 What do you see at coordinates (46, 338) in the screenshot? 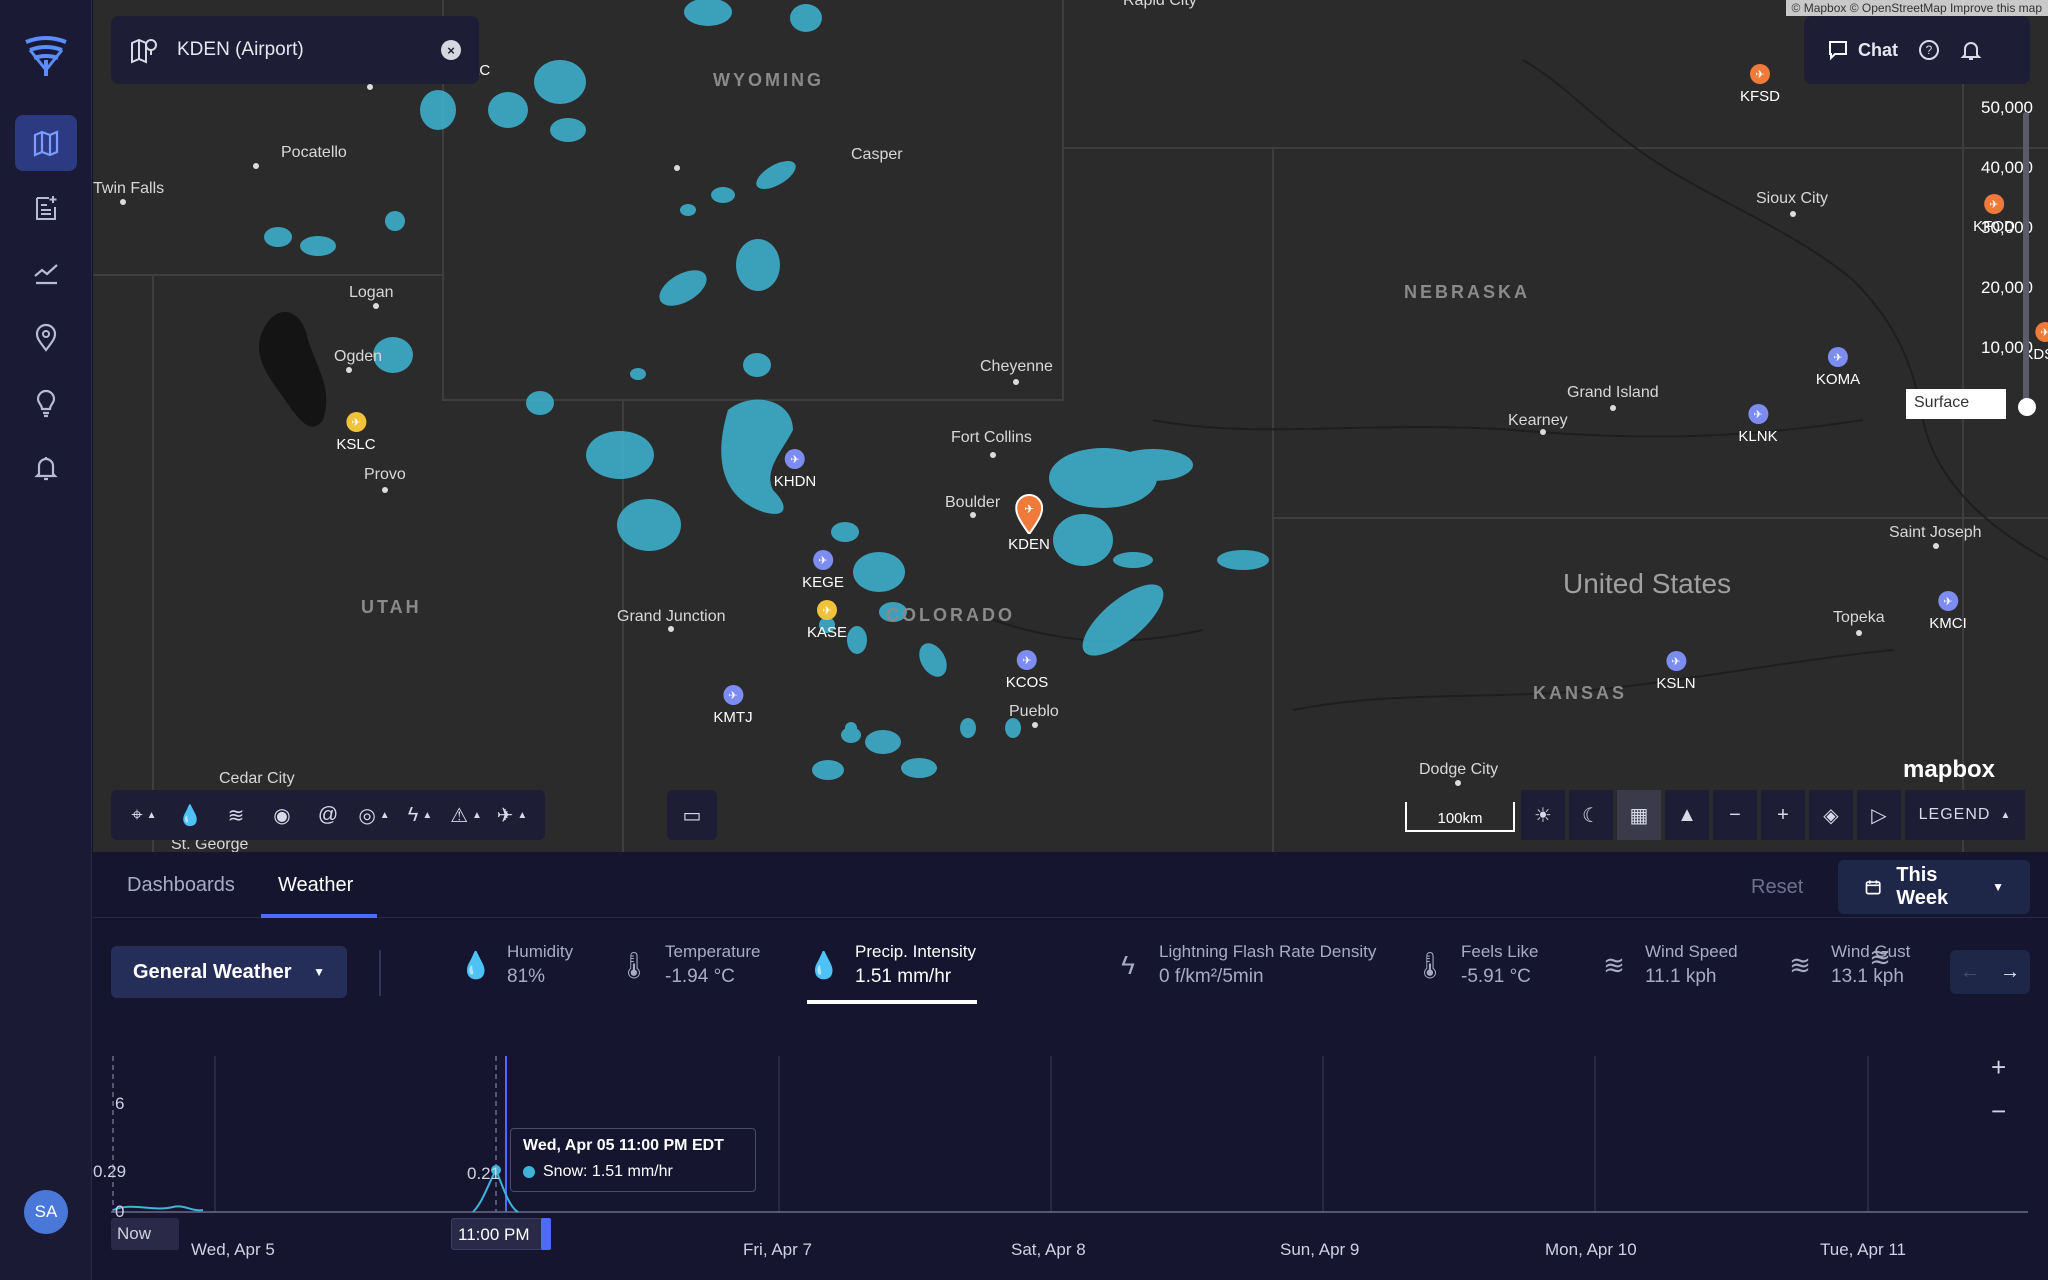
I see `nav-locations` at bounding box center [46, 338].